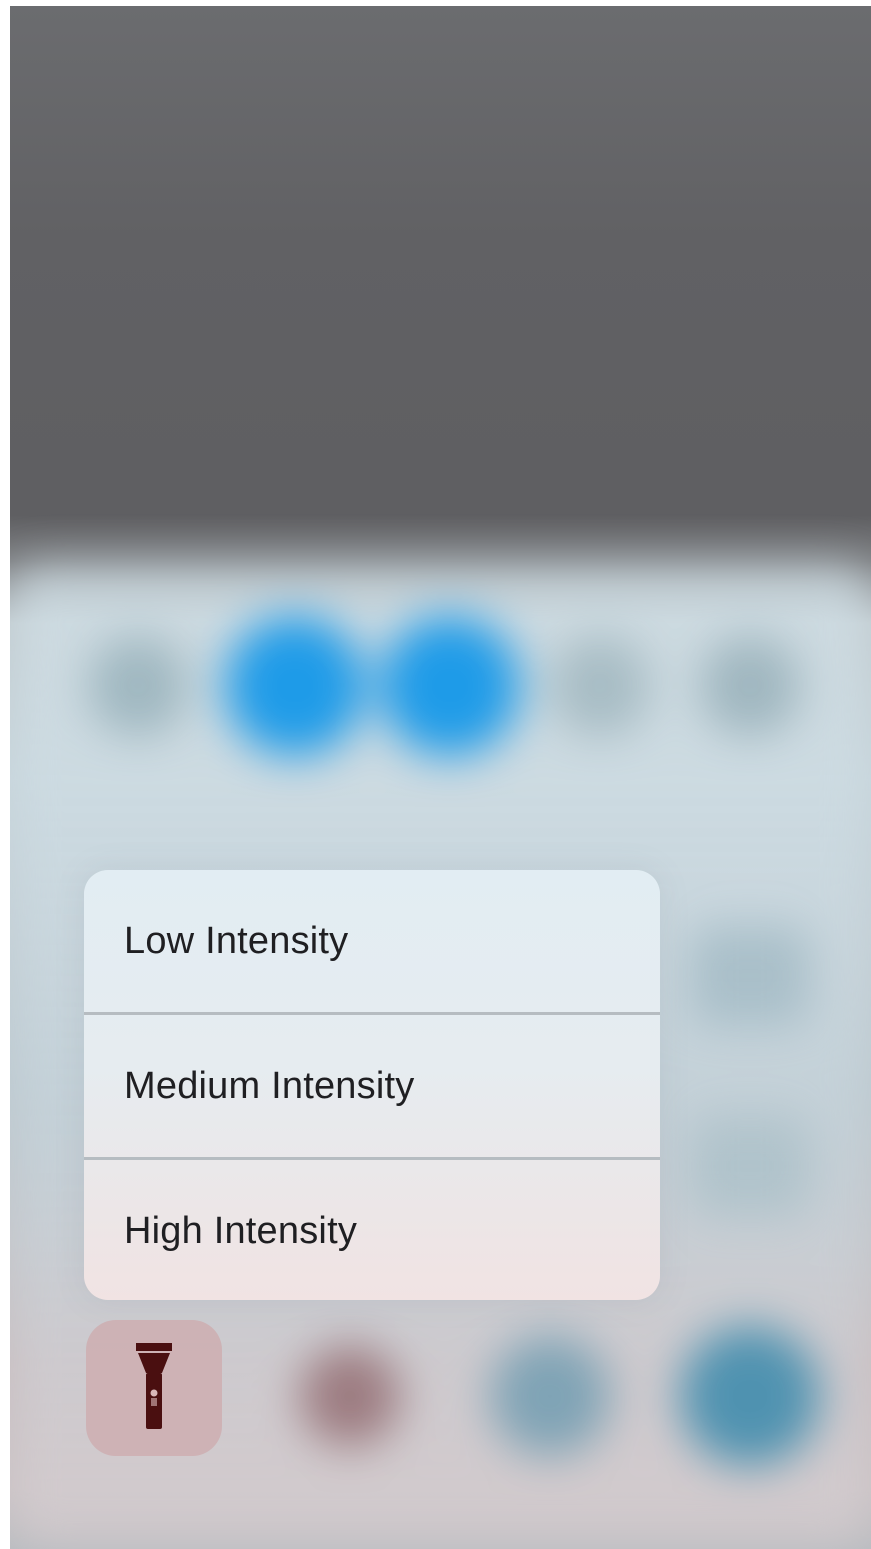  What do you see at coordinates (450, 686) in the screenshot?
I see `bluetooth-toggle-blurred` at bounding box center [450, 686].